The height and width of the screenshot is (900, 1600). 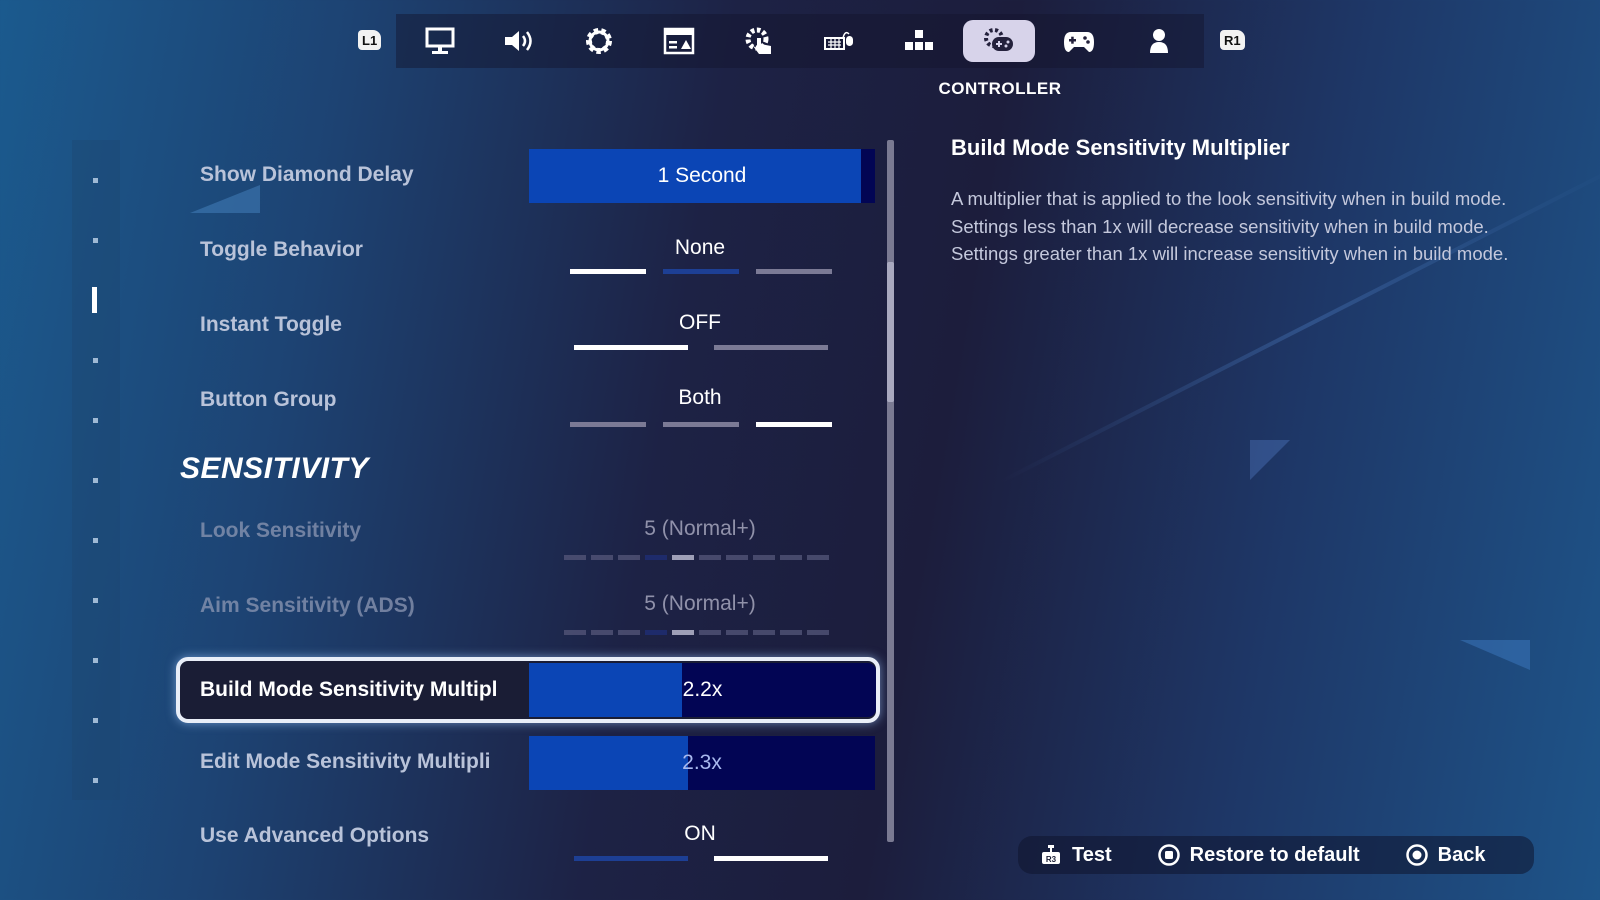 I want to click on setting-label: Use Advanced Options, so click(x=315, y=835).